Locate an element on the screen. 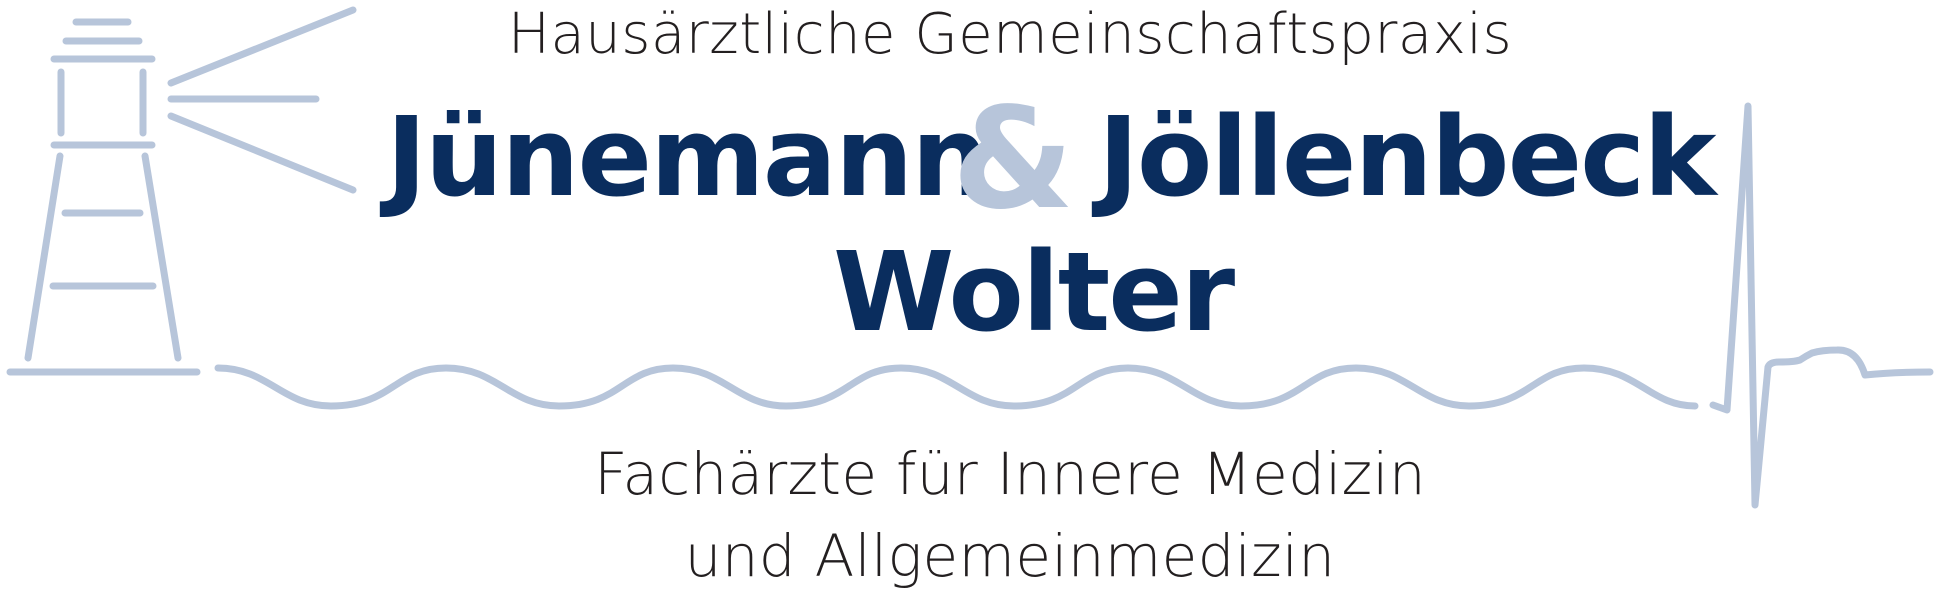  specialty-text-2: und Allgemeinmedizin is located at coordinates (1010, 556).